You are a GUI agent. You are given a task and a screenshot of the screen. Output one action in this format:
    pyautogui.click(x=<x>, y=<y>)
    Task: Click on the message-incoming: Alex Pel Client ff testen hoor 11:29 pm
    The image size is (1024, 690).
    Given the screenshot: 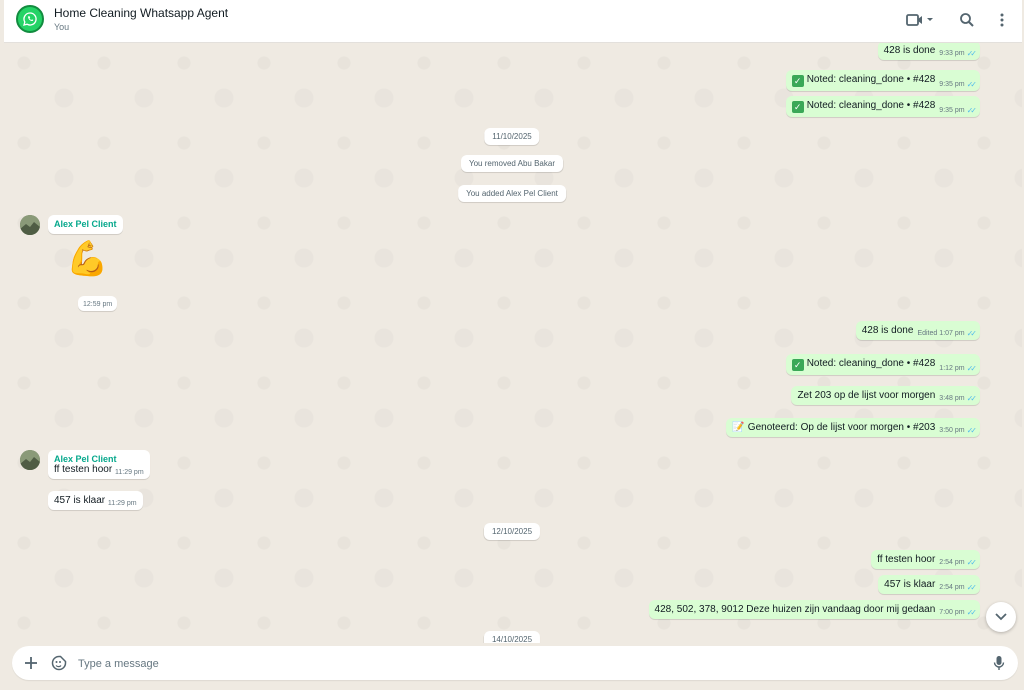 What is the action you would take?
    pyautogui.click(x=99, y=464)
    